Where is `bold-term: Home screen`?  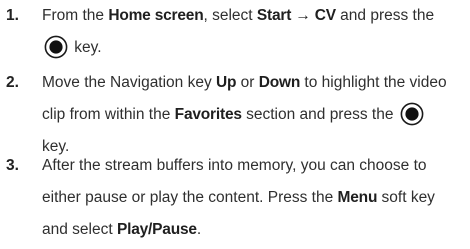
bold-term: Home screen is located at coordinates (156, 15).